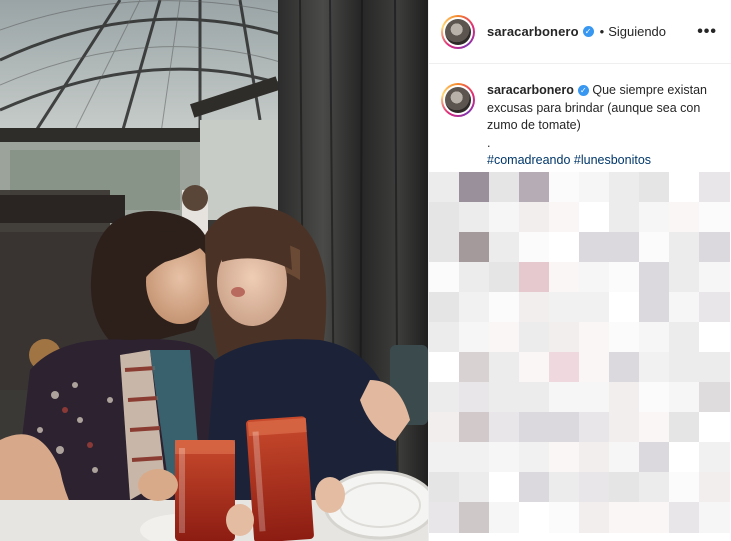  I want to click on verified-badge-icon: ✓, so click(588, 31).